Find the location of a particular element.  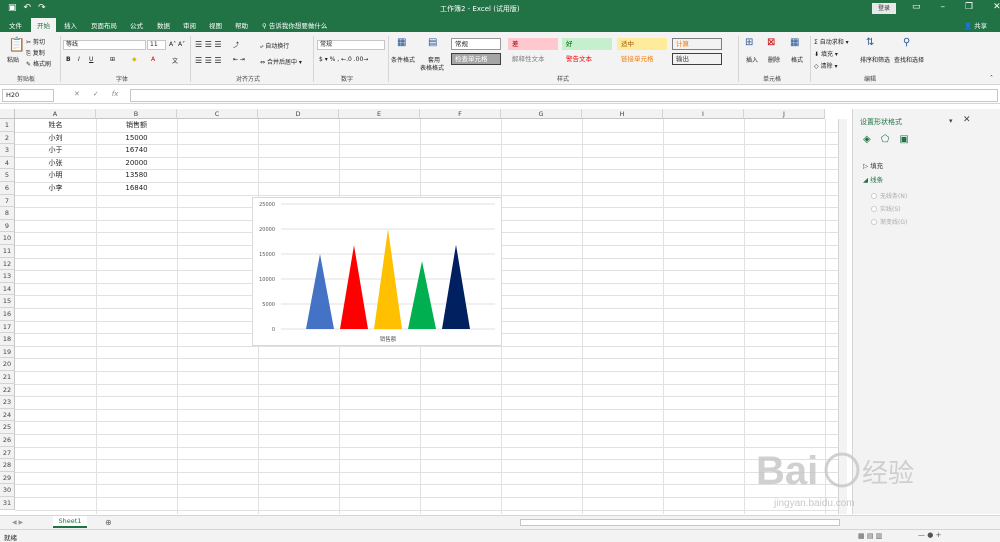

data-cell: 15000 is located at coordinates (136, 138).